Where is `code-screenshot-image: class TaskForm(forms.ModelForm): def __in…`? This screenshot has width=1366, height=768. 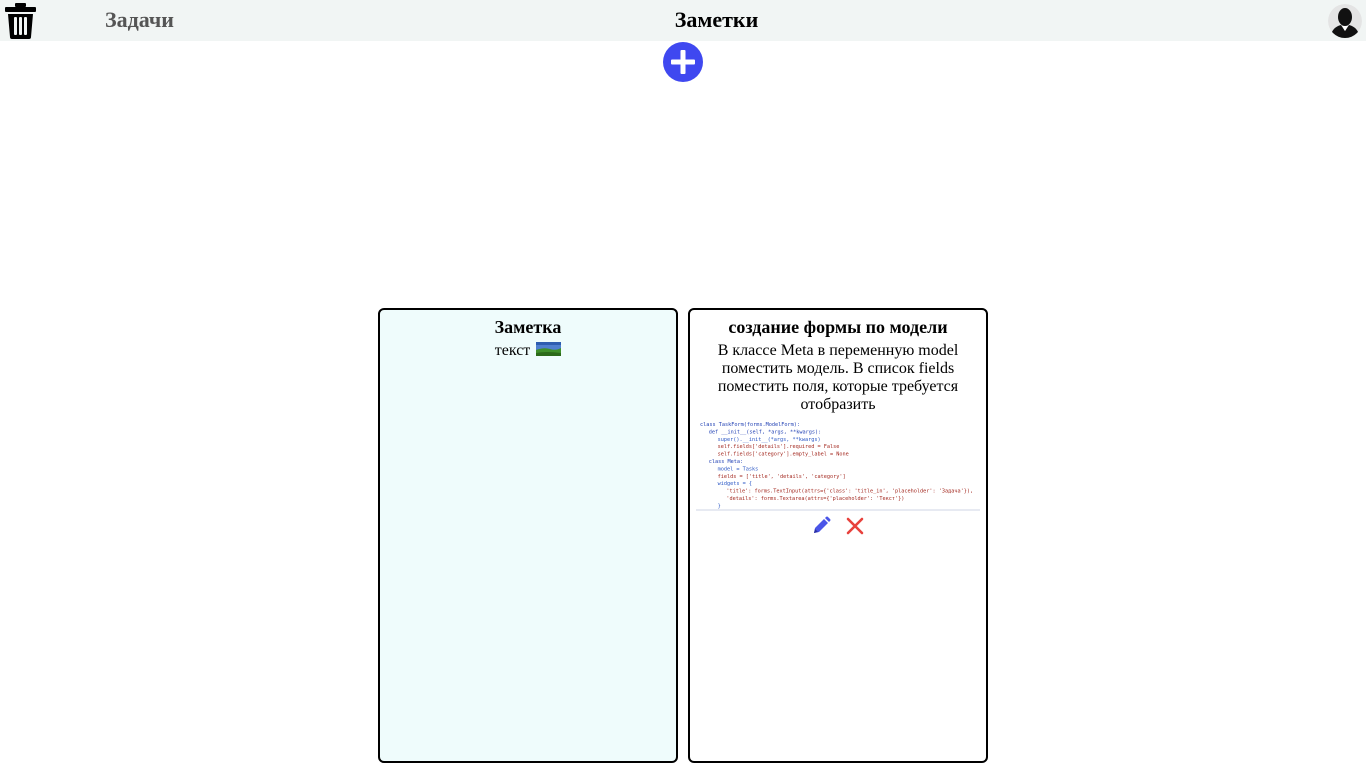 code-screenshot-image: class TaskForm(forms.ModelForm): def __in… is located at coordinates (838, 466).